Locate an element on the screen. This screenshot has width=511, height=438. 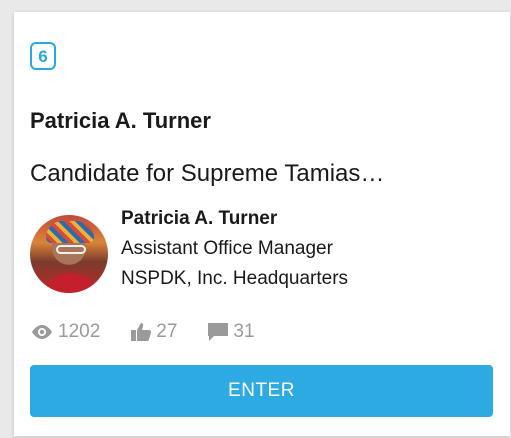
stats-row: 1202 27 31 is located at coordinates (157, 332).